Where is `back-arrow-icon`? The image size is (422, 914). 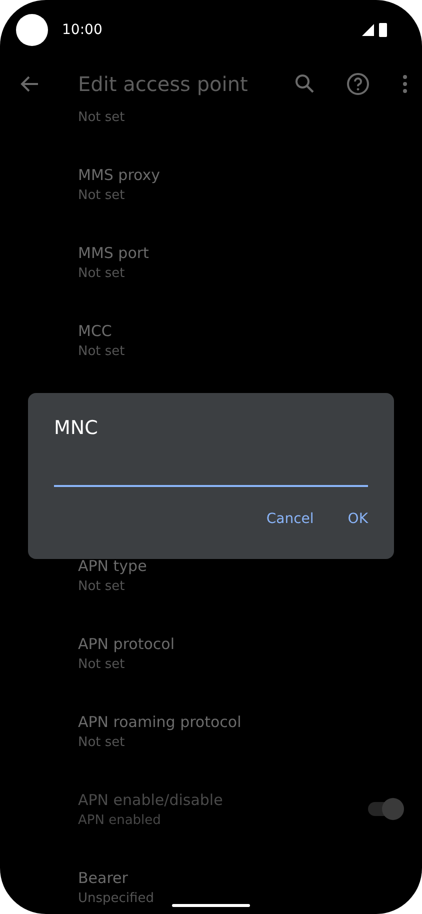 back-arrow-icon is located at coordinates (30, 84).